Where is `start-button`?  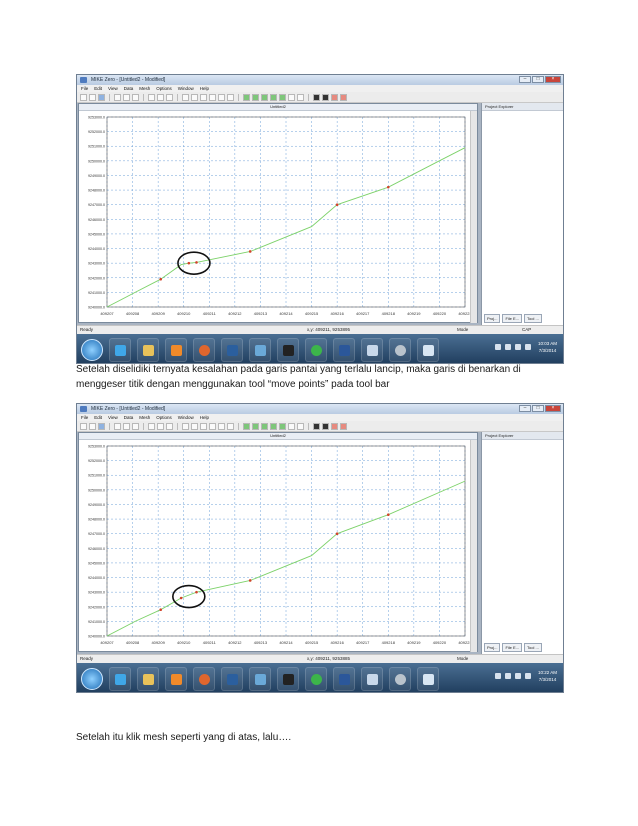 start-button is located at coordinates (92, 679).